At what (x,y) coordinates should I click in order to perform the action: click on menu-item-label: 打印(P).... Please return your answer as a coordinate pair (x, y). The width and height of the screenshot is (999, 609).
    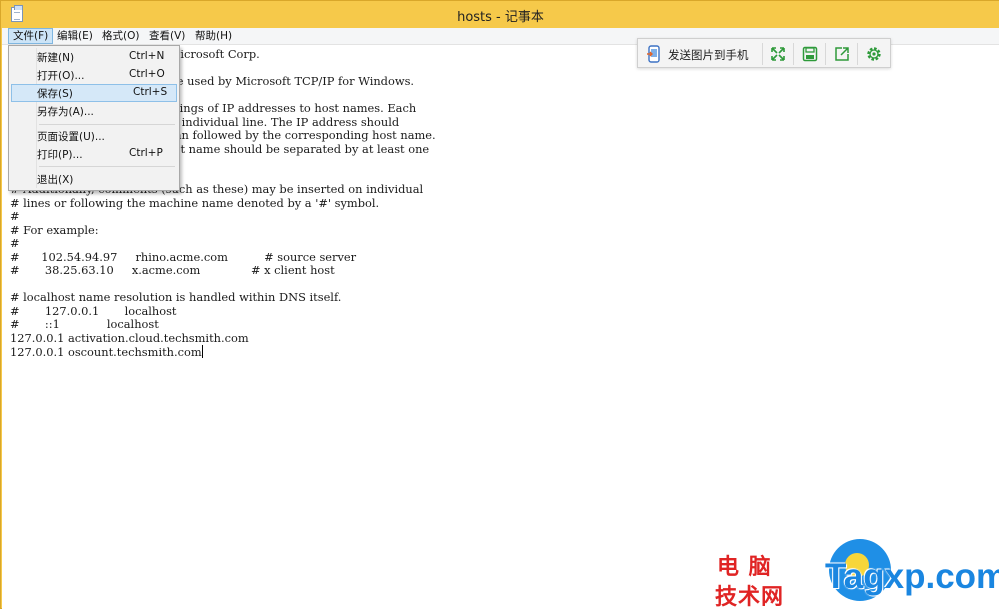
    Looking at the image, I should click on (60, 155).